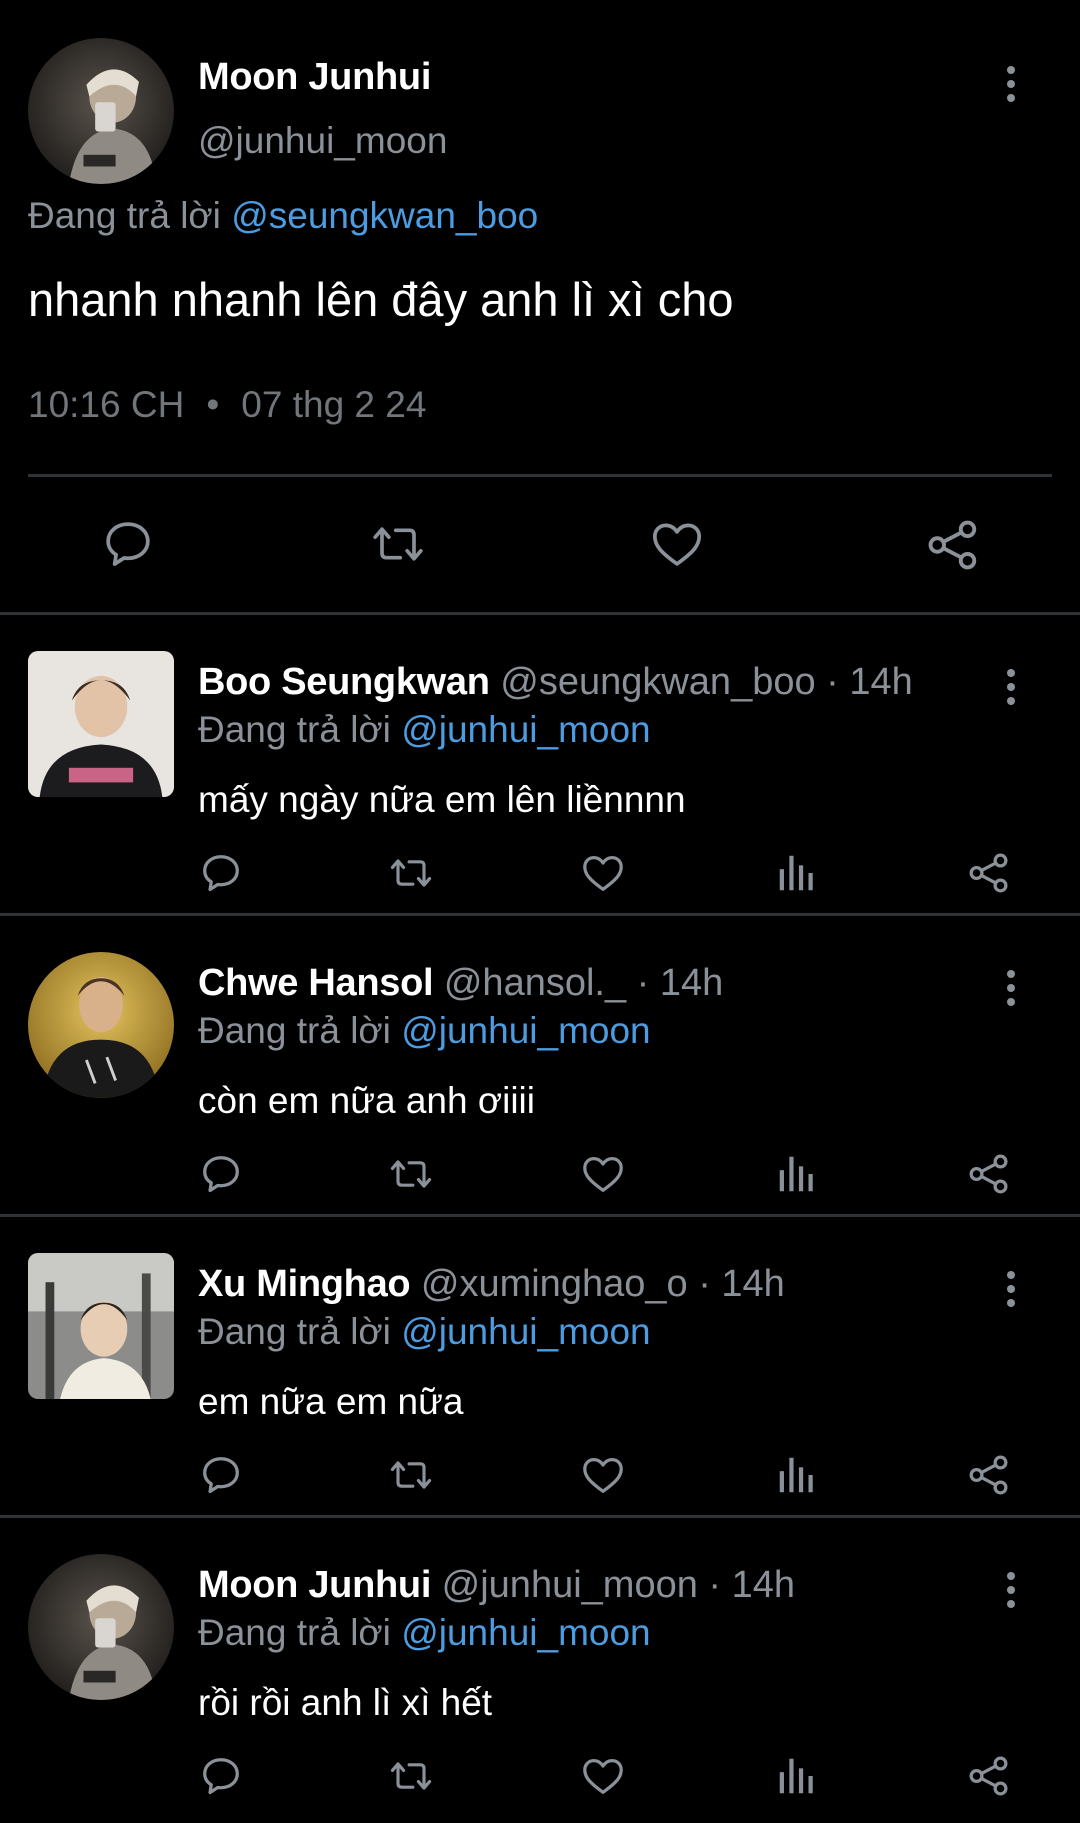 This screenshot has height=1823, width=1080. Describe the element at coordinates (384, 215) in the screenshot. I see `mention-link: @seungkwan_boo` at that location.